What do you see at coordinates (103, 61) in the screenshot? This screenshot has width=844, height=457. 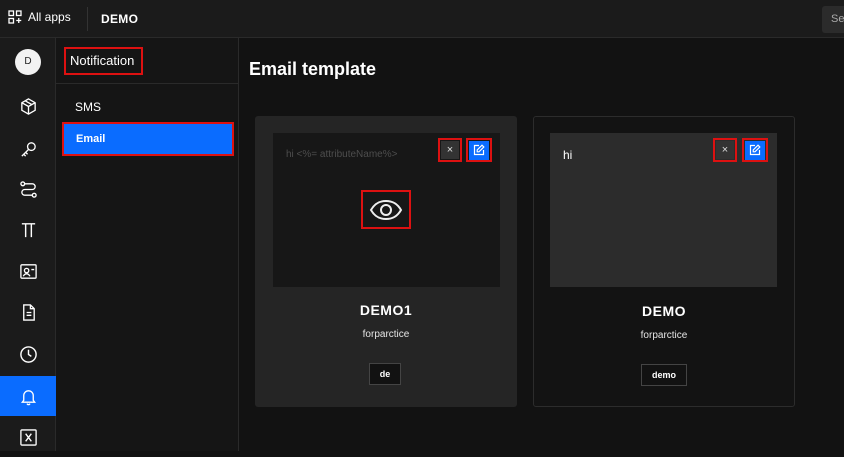 I see `sidebar-title: Notification` at bounding box center [103, 61].